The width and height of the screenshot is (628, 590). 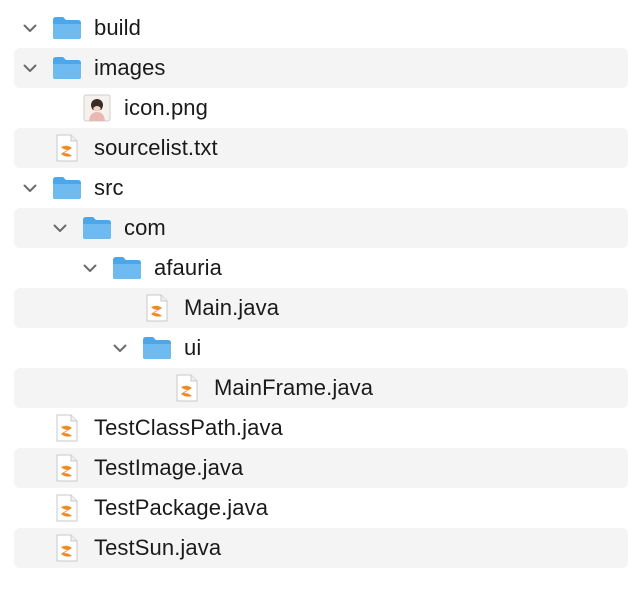 I want to click on tree-row-main-java: Main.java, so click(x=321, y=308).